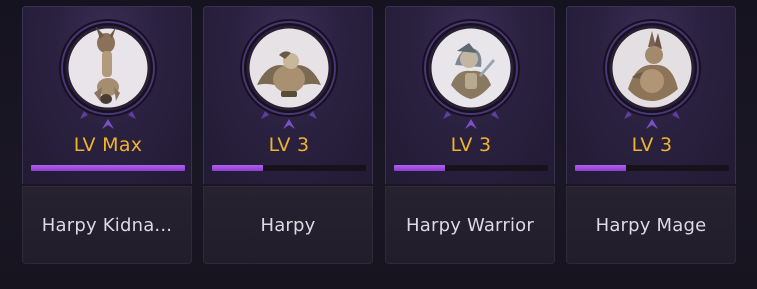 Image resolution: width=757 pixels, height=289 pixels. I want to click on card-portrait-panel: LV Max, so click(107, 95).